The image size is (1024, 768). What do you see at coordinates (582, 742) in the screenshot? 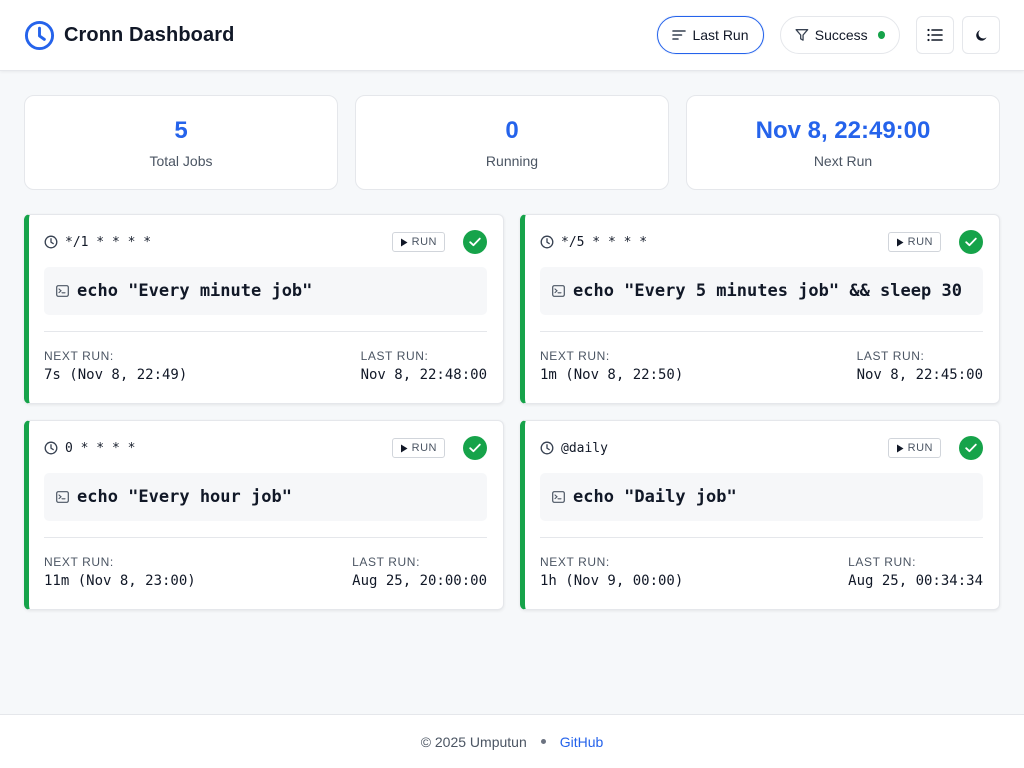
I see `github-link: GitHub` at bounding box center [582, 742].